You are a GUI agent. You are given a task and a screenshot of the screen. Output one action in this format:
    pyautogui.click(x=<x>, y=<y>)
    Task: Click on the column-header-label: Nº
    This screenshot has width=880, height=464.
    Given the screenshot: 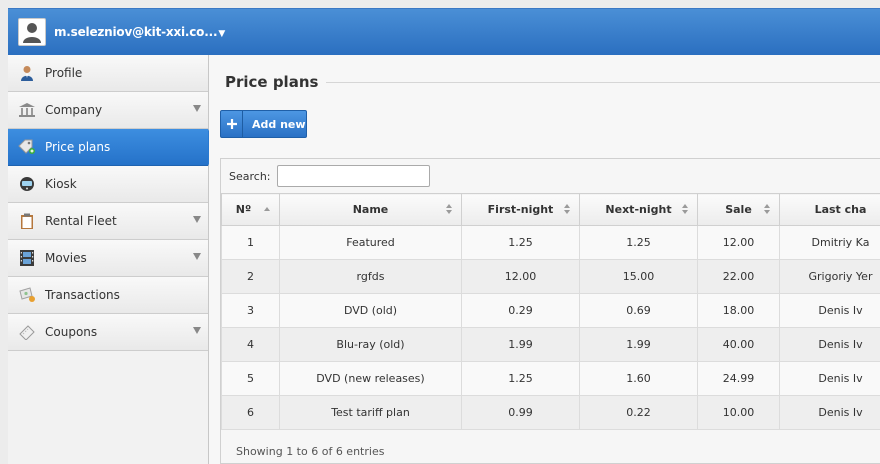 What is the action you would take?
    pyautogui.click(x=243, y=209)
    